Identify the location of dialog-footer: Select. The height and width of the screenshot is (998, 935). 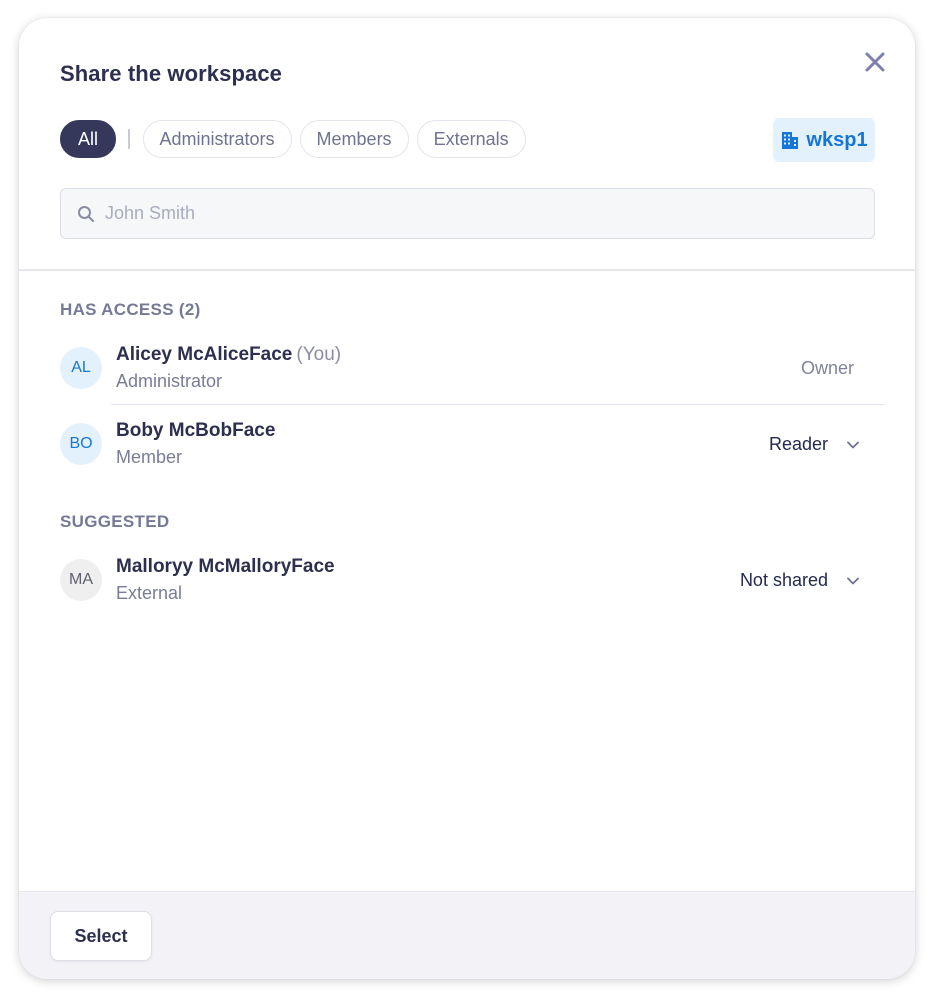
(467, 935).